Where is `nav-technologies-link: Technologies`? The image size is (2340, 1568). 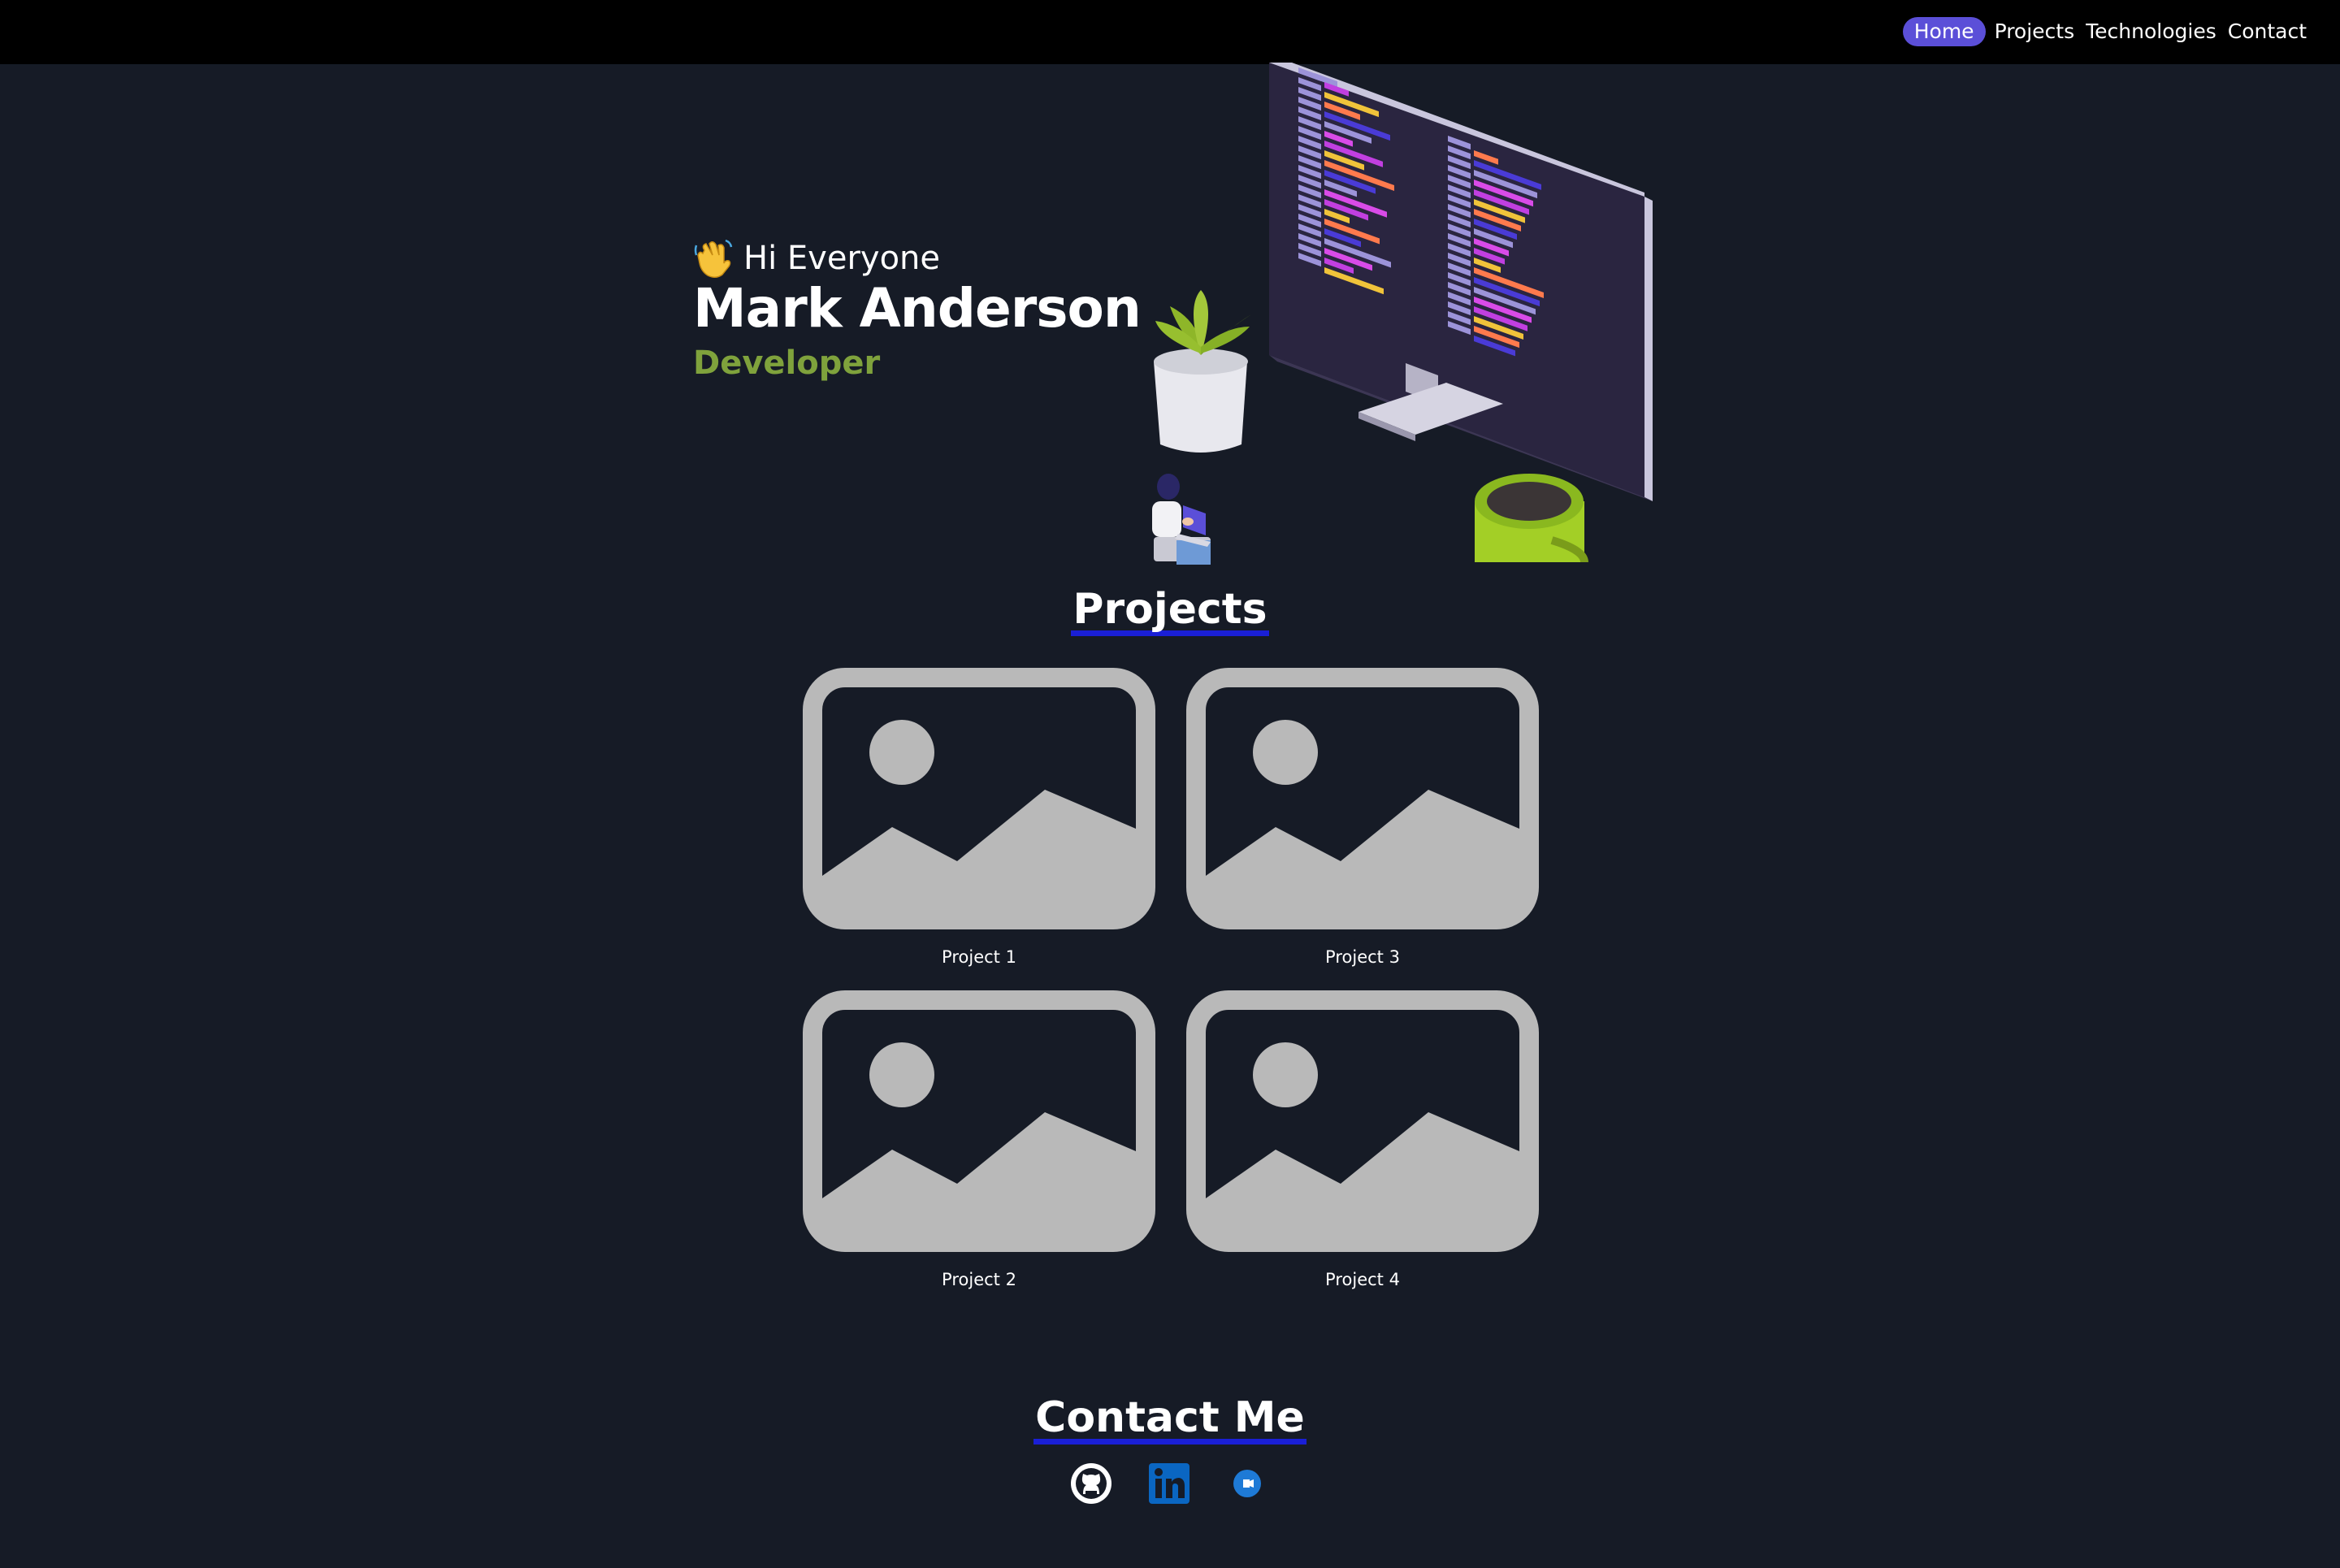 nav-technologies-link: Technologies is located at coordinates (2151, 31).